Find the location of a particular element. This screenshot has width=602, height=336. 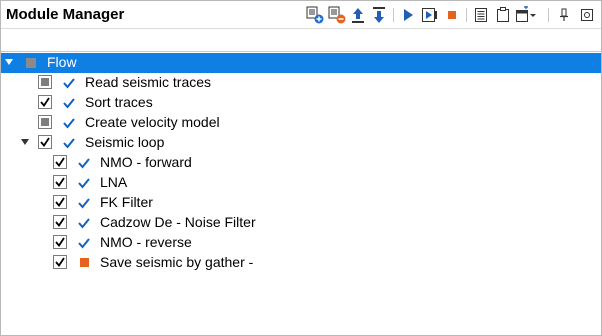

tree-row: LNA is located at coordinates (301, 183).